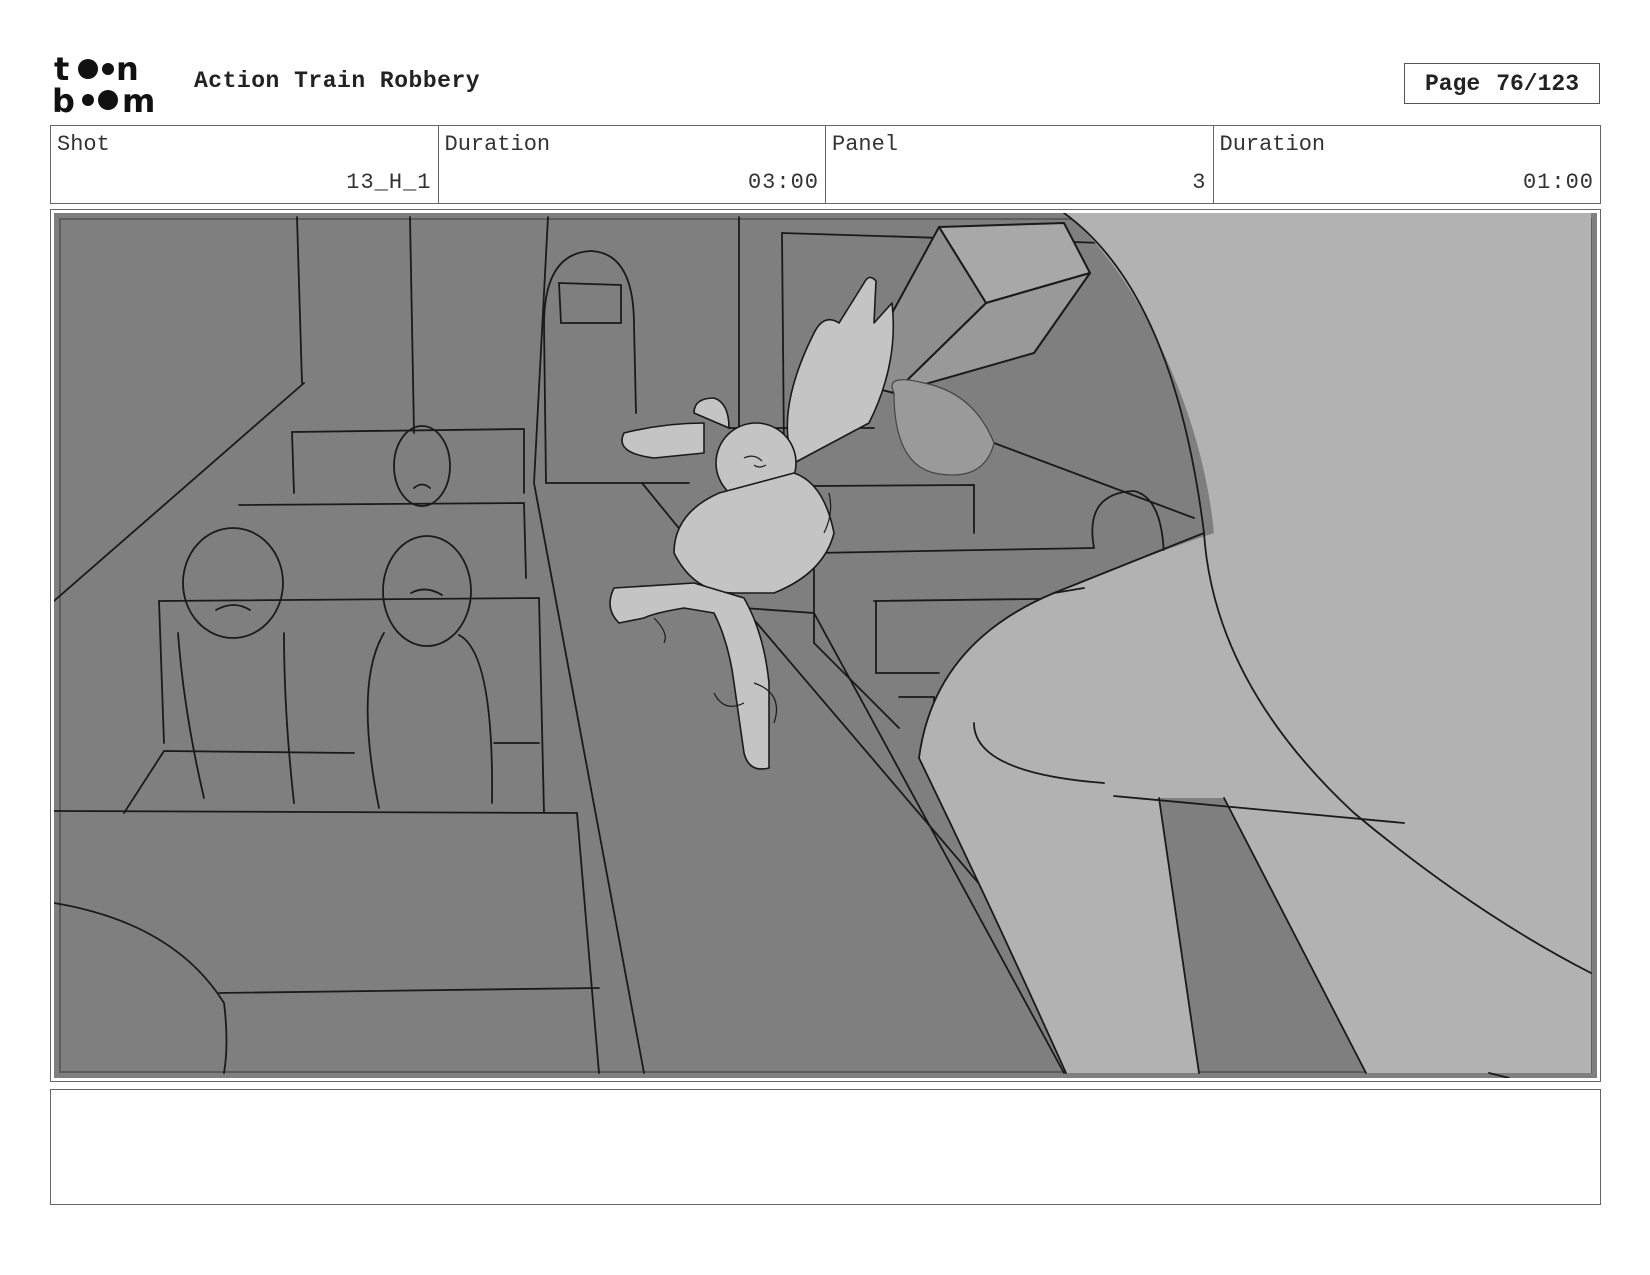 The height and width of the screenshot is (1275, 1650). Describe the element at coordinates (865, 144) in the screenshot. I see `panel-label: Panel` at that location.